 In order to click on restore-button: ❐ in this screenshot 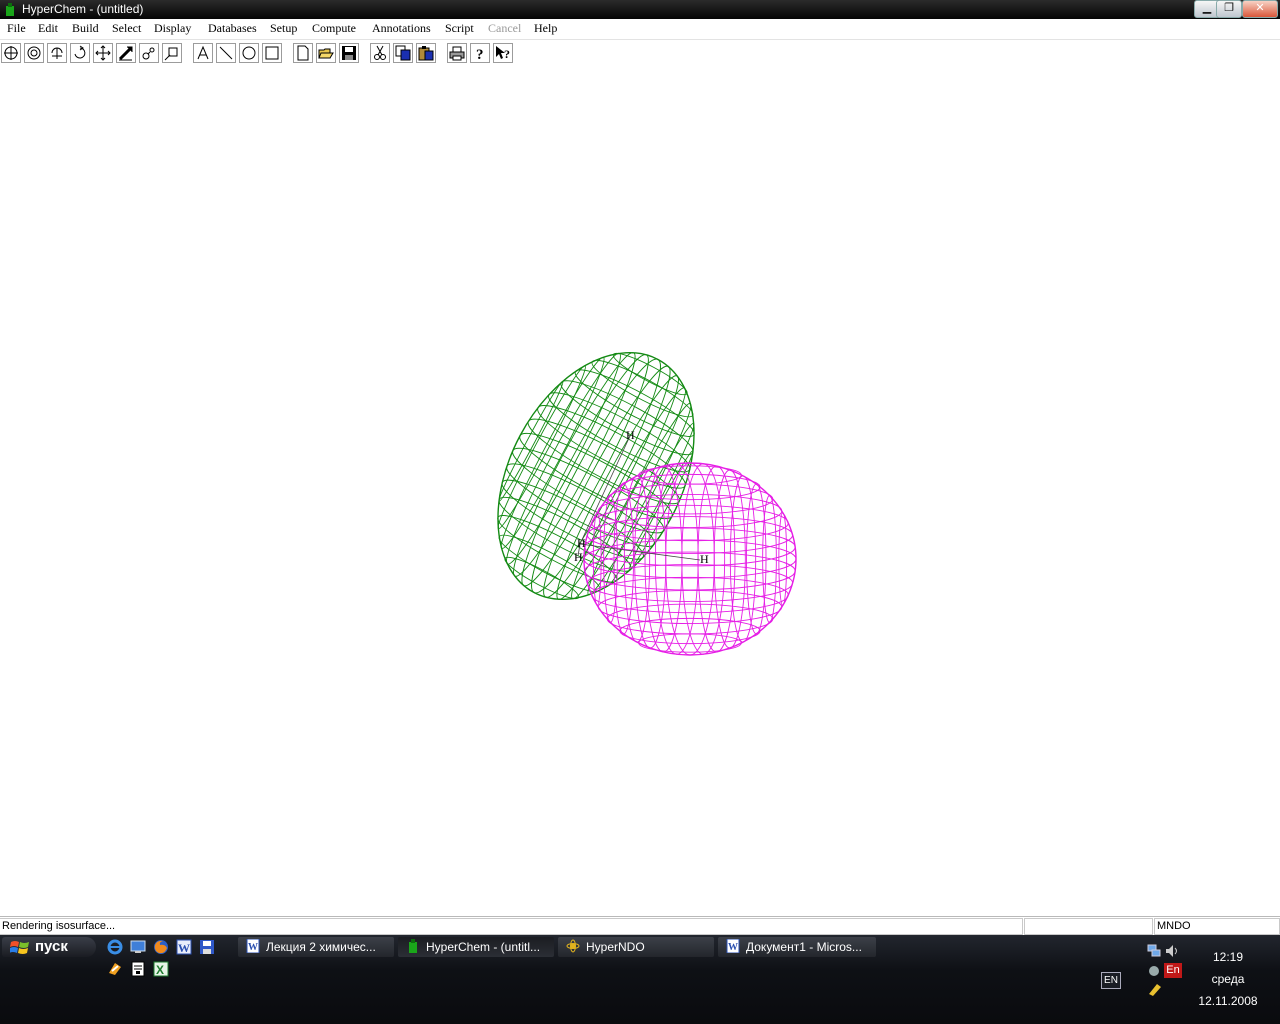, I will do `click(1229, 9)`.